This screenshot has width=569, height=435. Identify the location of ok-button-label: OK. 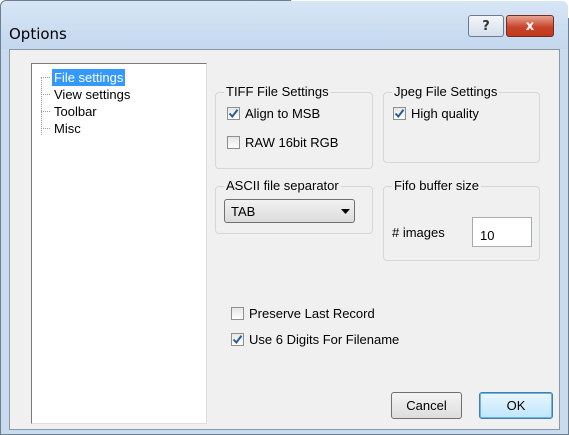
(516, 405).